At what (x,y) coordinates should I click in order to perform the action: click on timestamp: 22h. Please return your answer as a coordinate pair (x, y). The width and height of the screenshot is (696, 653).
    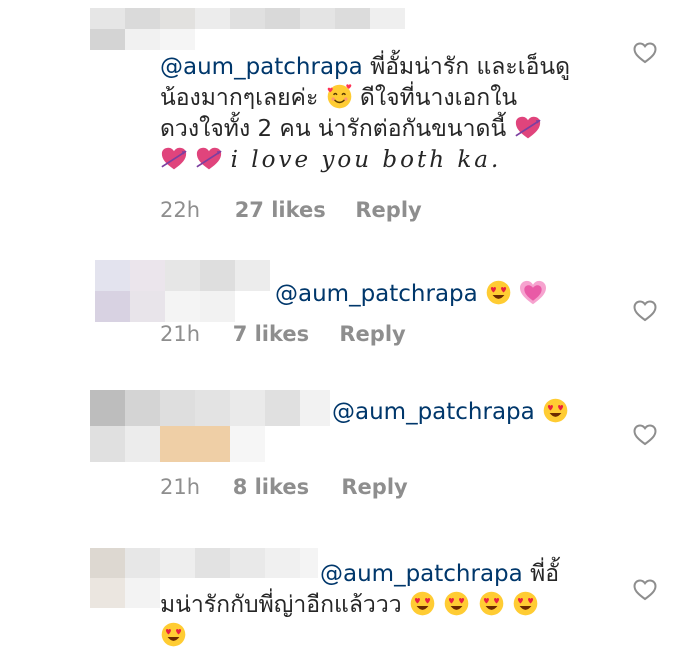
    Looking at the image, I should click on (180, 210).